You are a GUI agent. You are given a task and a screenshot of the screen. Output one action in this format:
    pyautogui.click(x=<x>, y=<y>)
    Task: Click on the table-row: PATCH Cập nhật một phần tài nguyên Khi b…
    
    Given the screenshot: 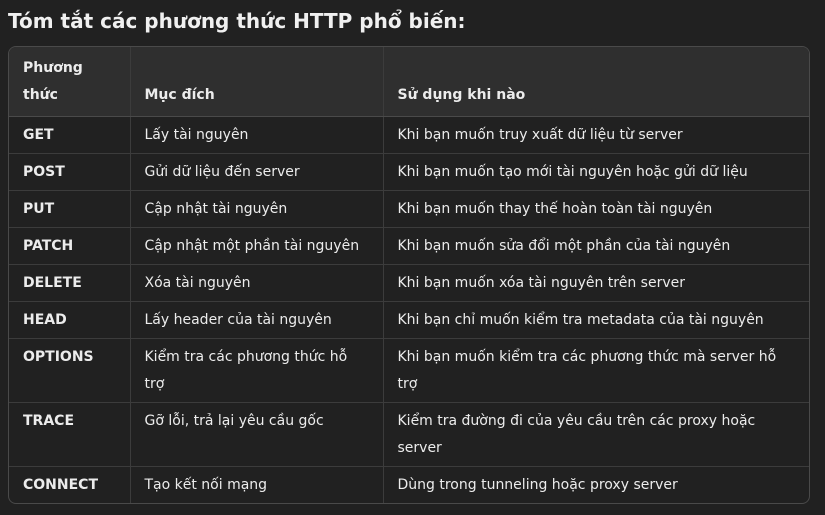 What is the action you would take?
    pyautogui.click(x=409, y=246)
    